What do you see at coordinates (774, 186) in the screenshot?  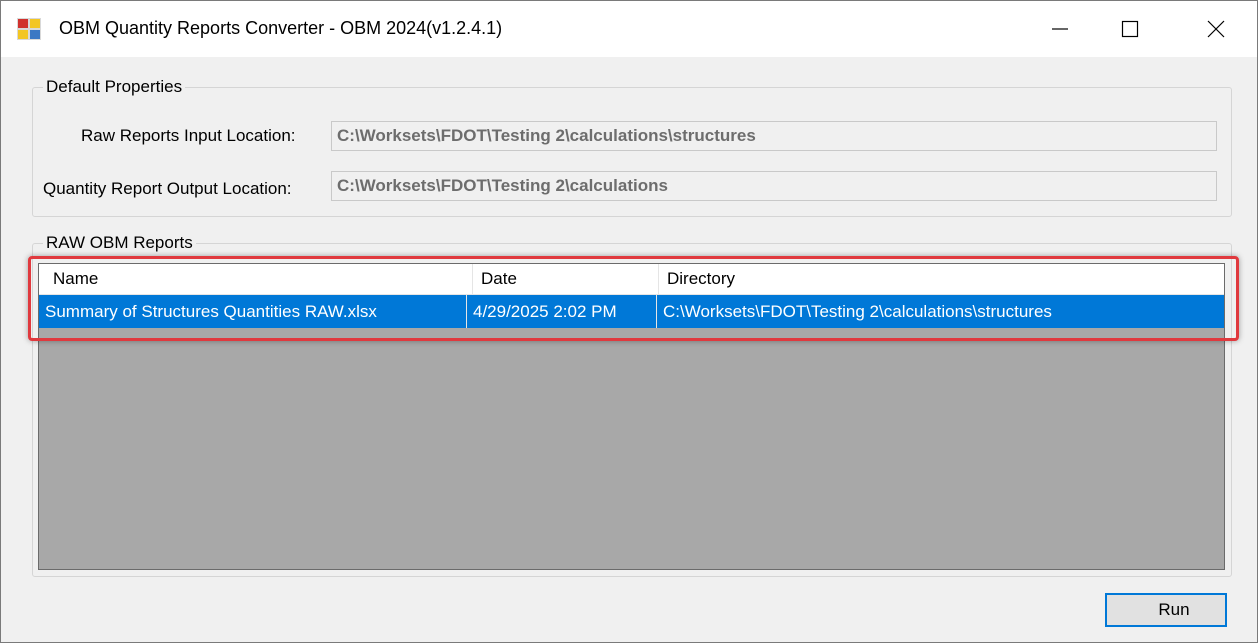 I see `output-location-field: C:\Worksets\FDOT\Testing 2\calculations` at bounding box center [774, 186].